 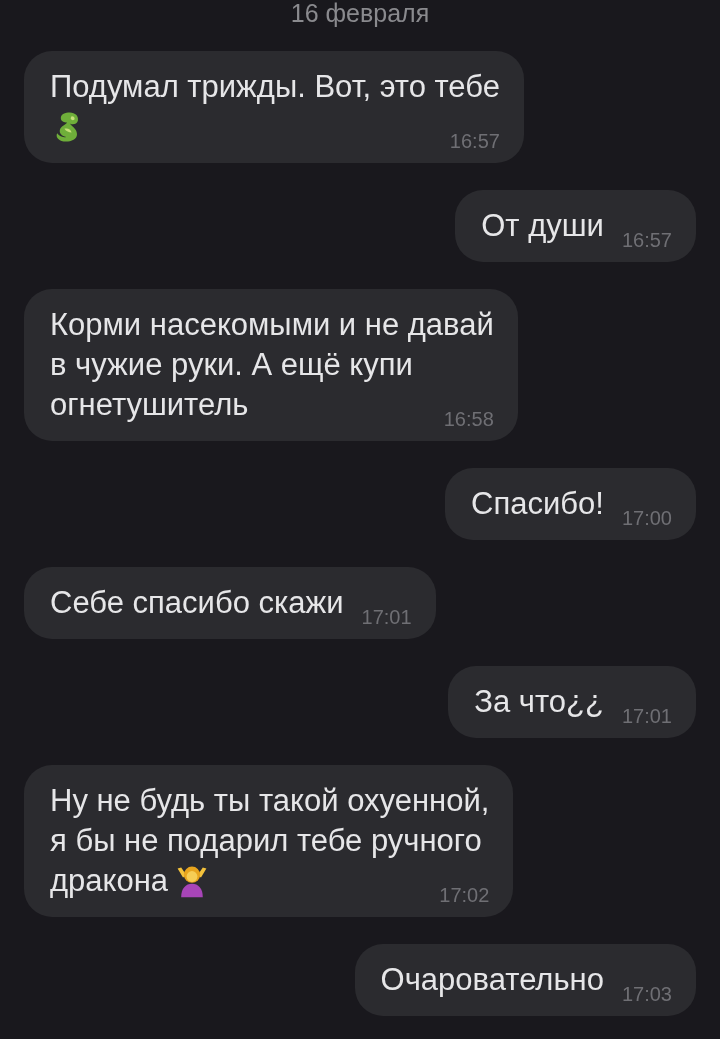 I want to click on message-text: Подумал трижды. Вот, это тебе, so click(x=275, y=87).